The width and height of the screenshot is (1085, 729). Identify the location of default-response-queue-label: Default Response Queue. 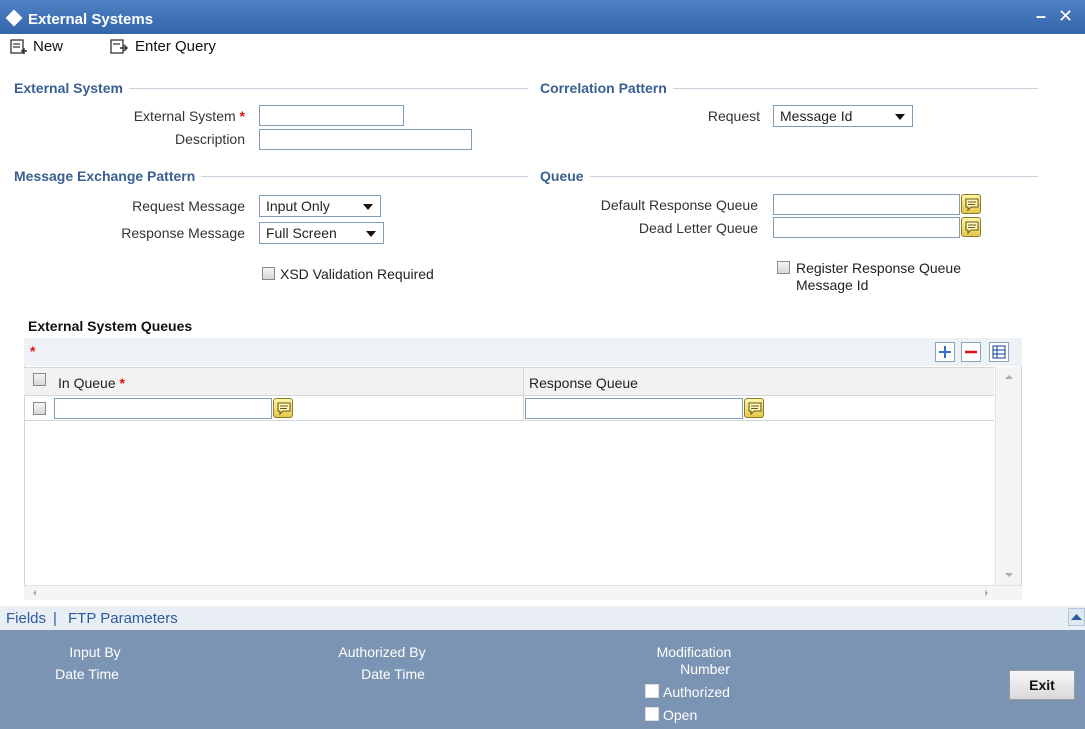
(679, 205).